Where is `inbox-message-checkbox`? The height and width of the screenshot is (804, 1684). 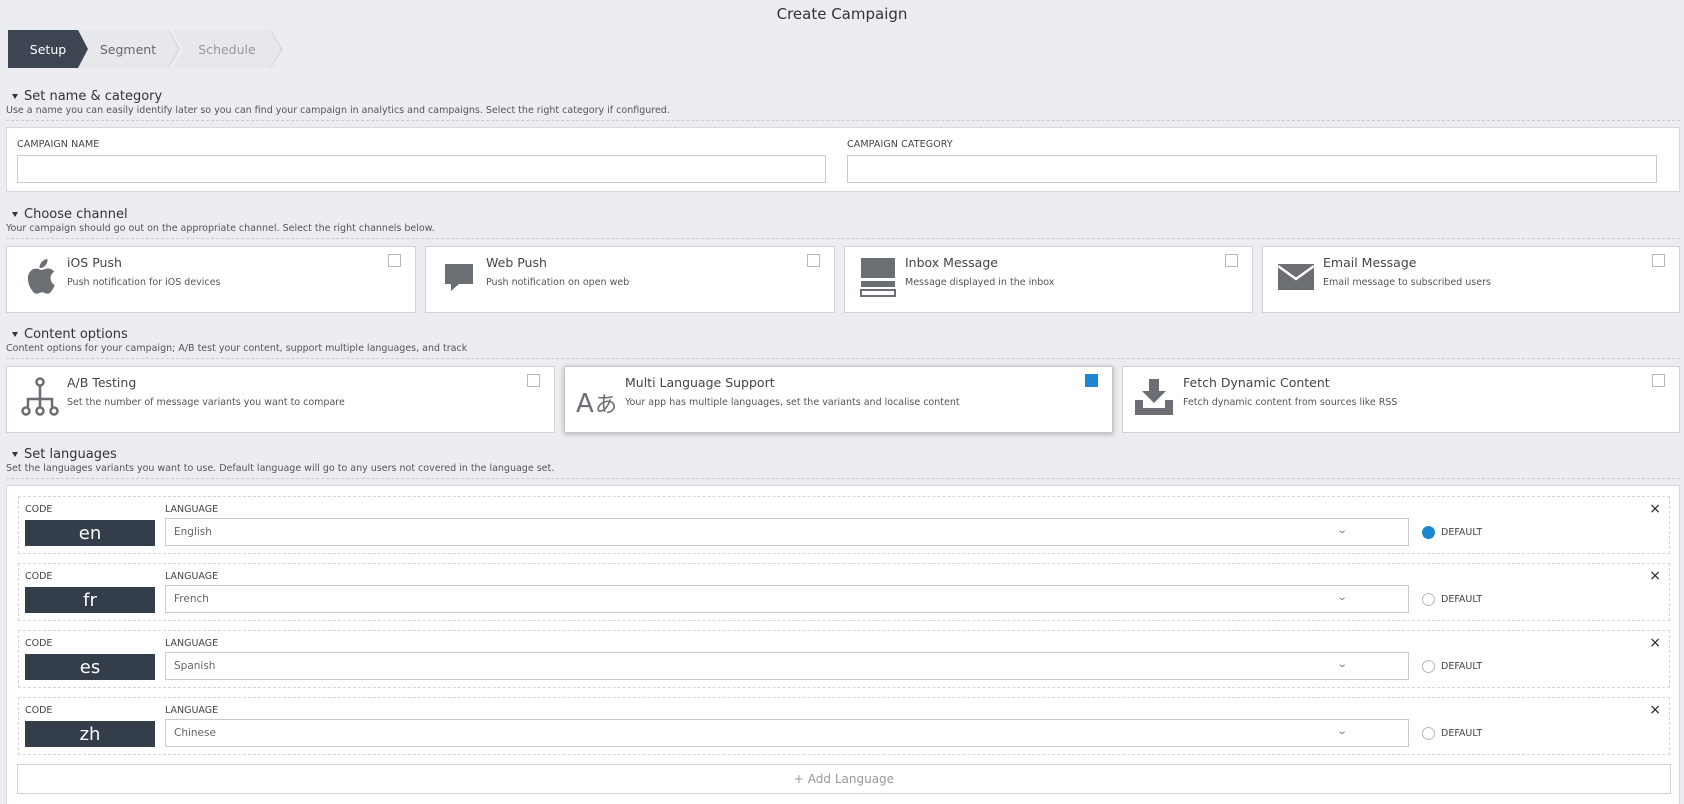
inbox-message-checkbox is located at coordinates (1231, 260).